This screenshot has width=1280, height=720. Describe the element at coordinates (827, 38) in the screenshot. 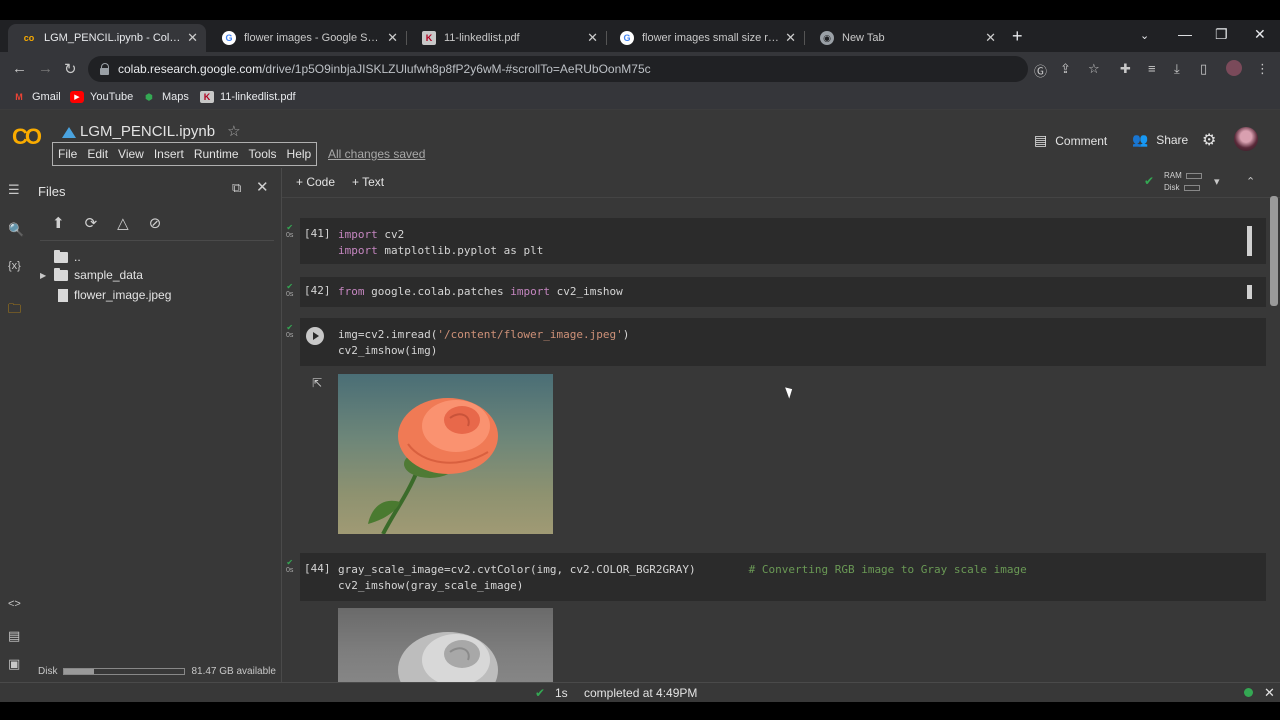

I see `chrome-icon: ◉` at that location.